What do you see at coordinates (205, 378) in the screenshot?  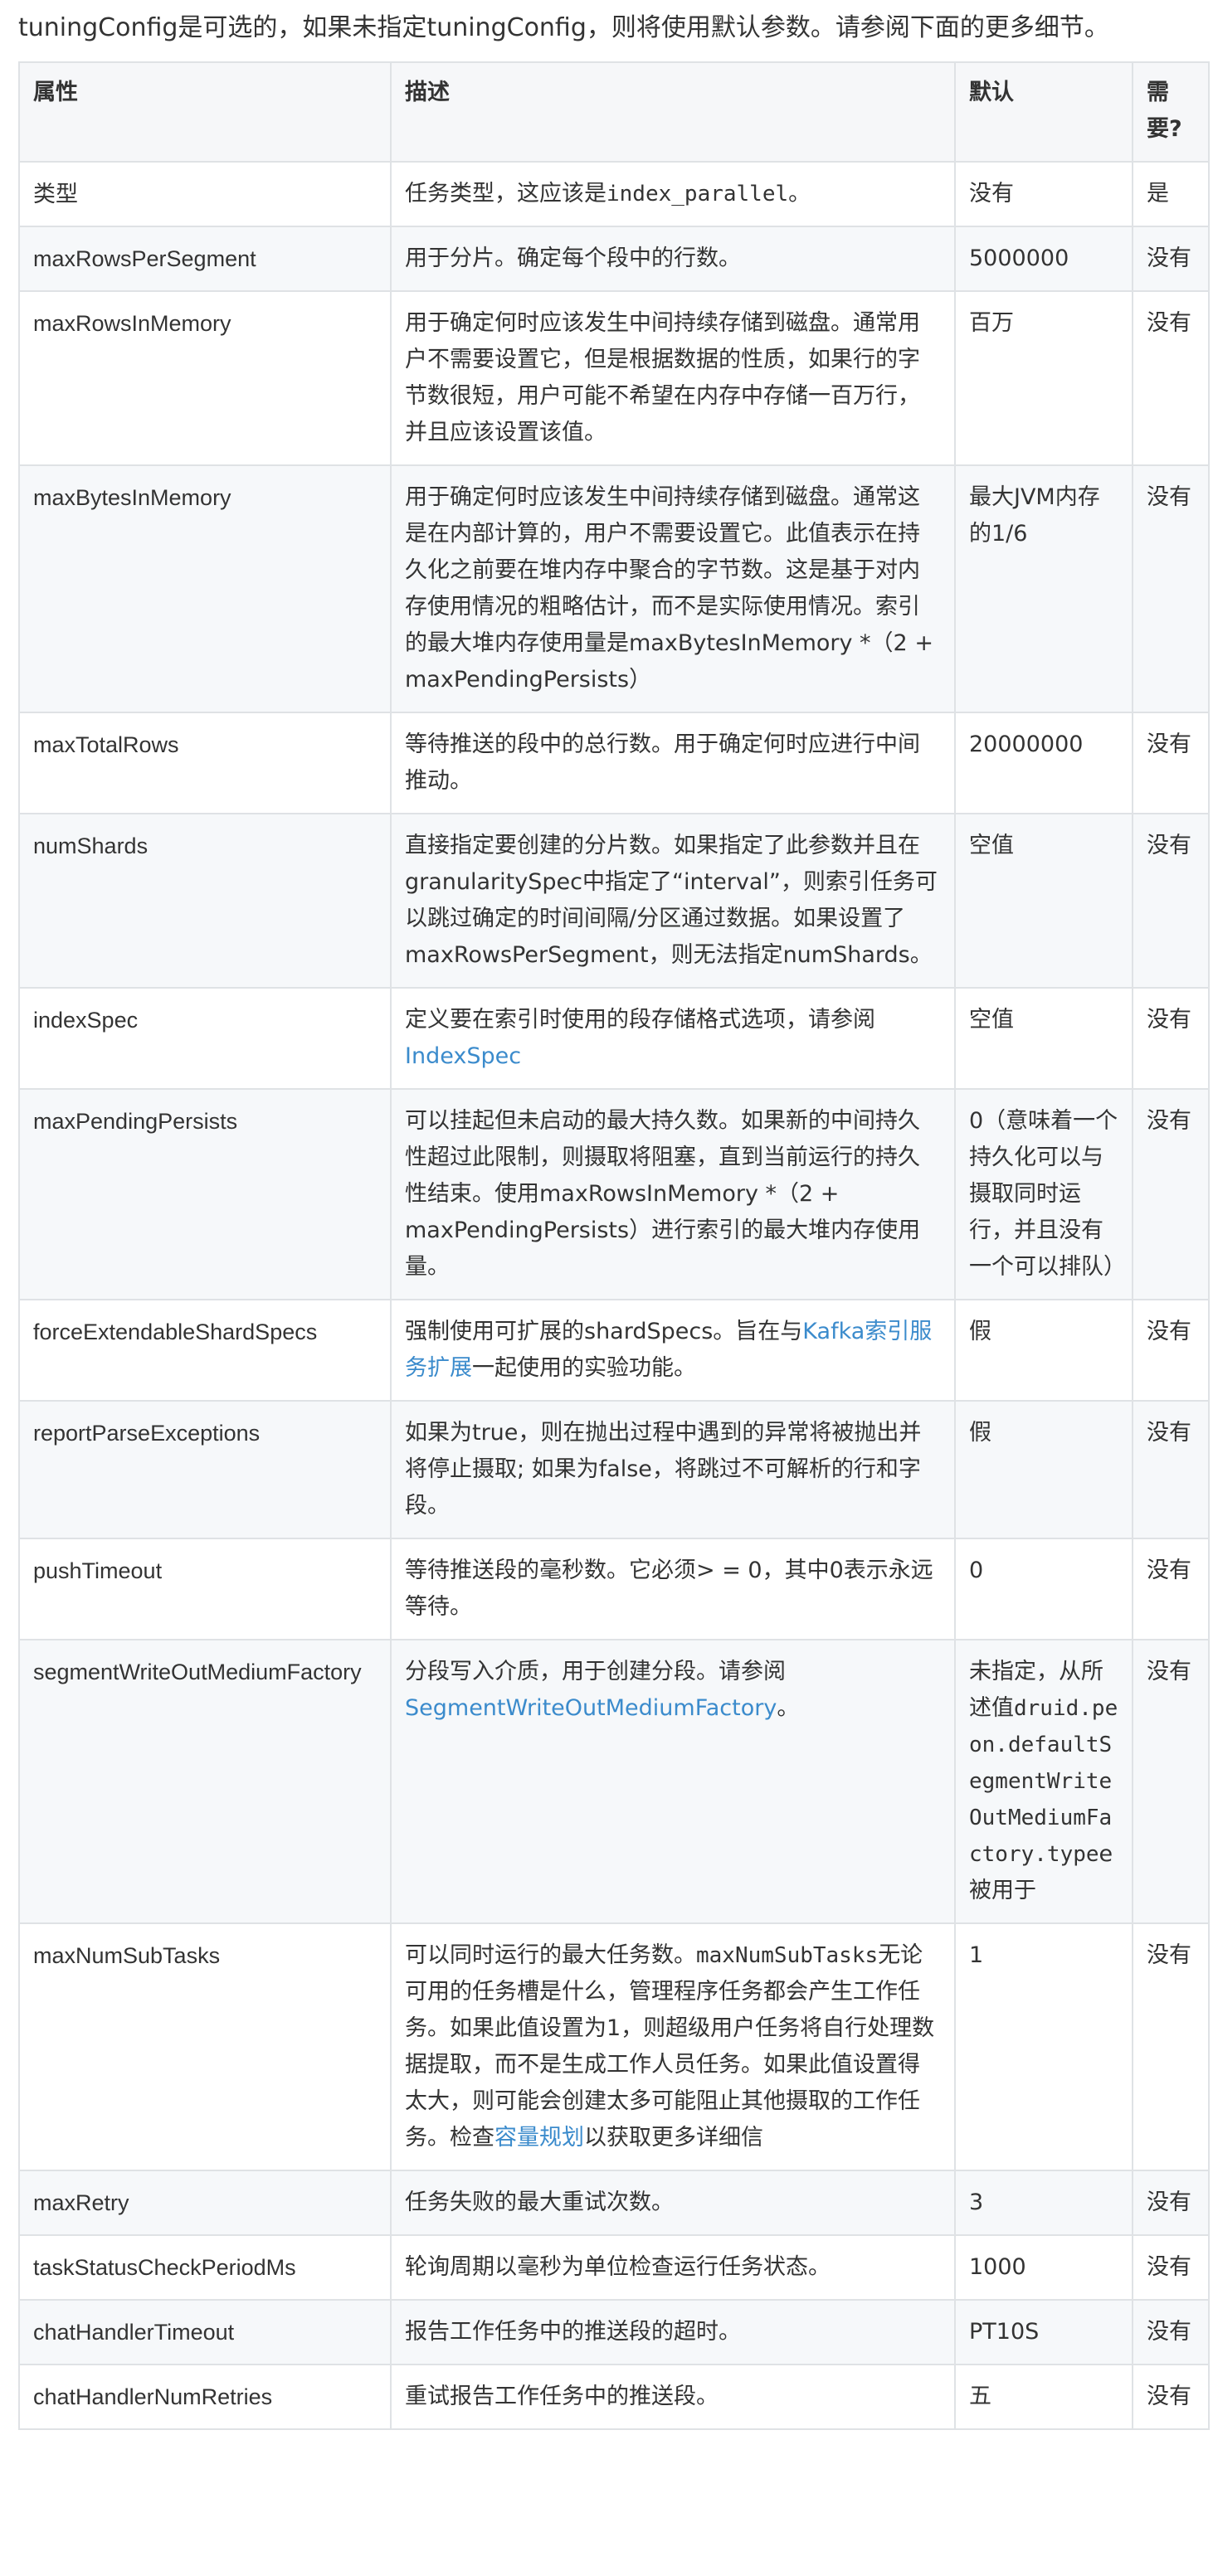 I see `property-name: maxRowsInMemory` at bounding box center [205, 378].